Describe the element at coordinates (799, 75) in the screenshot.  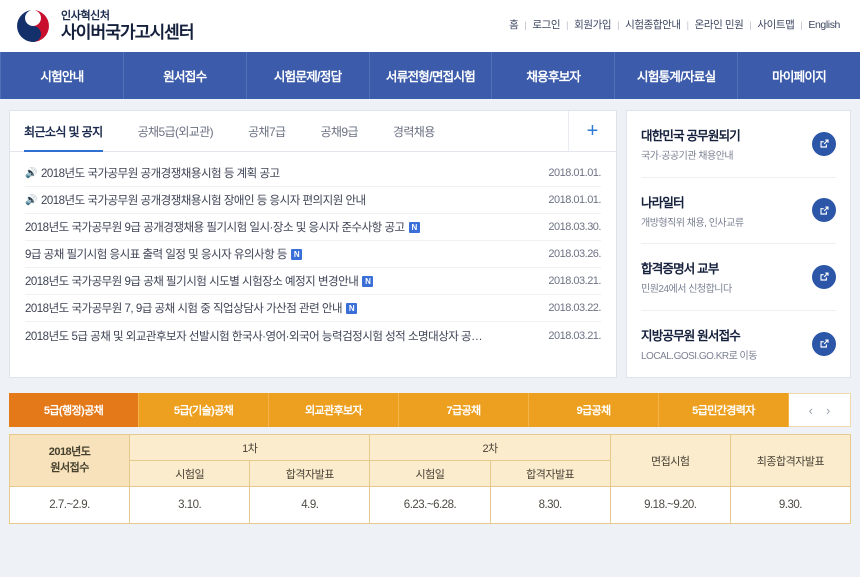
I see `nav-item-mypage: 마이페이지` at that location.